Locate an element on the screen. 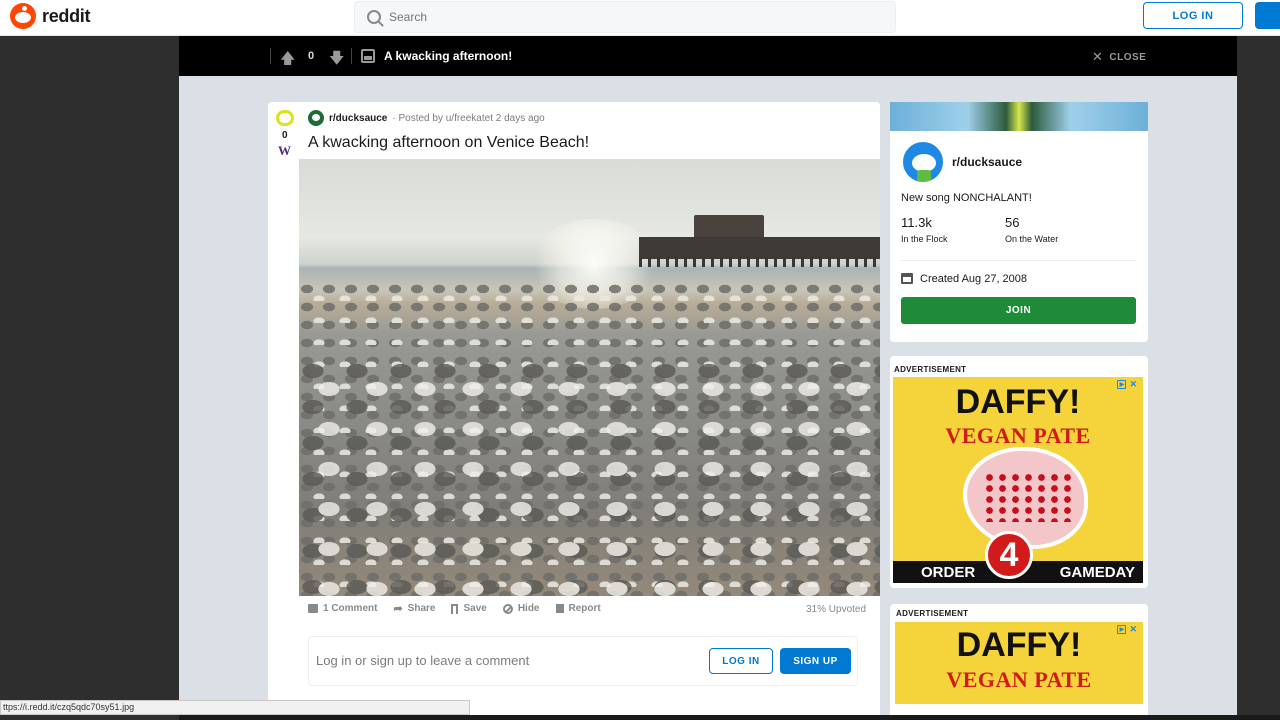  community-name: r/ducksauce is located at coordinates (987, 162).